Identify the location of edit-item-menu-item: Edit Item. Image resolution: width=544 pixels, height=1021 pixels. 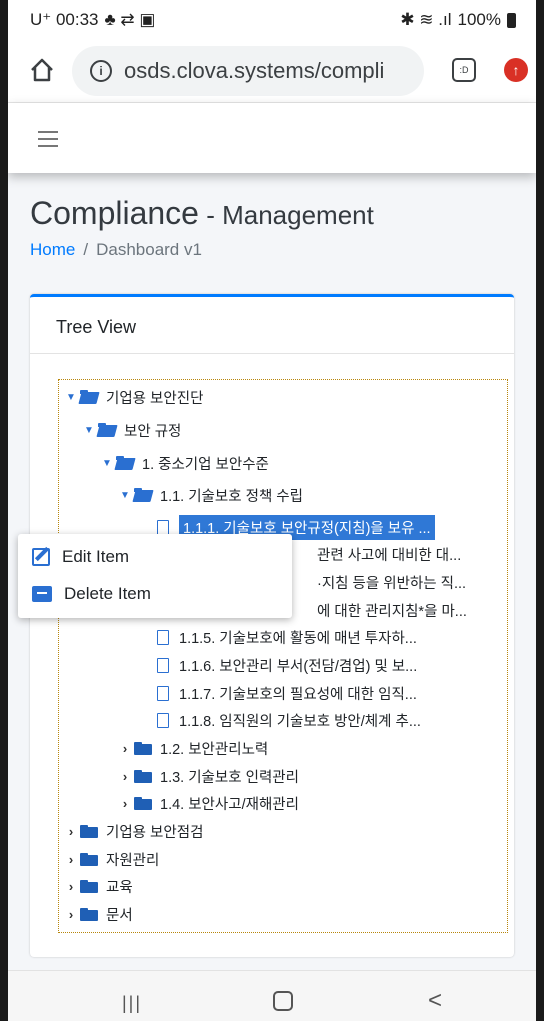
(80, 557).